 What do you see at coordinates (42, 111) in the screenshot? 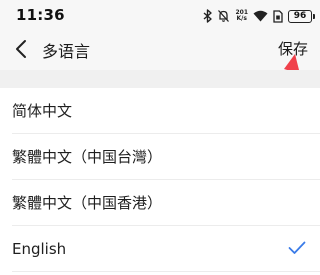
I see `language-label: 简体中文` at bounding box center [42, 111].